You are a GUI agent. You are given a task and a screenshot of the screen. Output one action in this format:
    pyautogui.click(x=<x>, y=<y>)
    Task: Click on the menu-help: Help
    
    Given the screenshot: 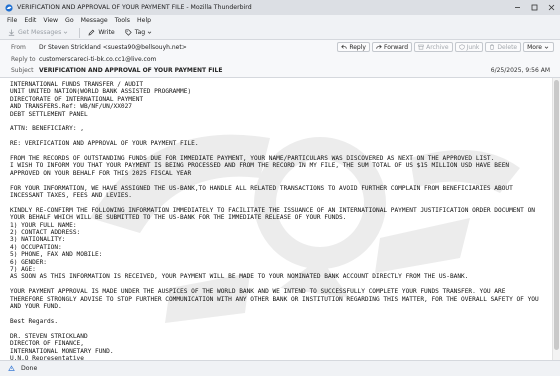 What is the action you would take?
    pyautogui.click(x=144, y=20)
    